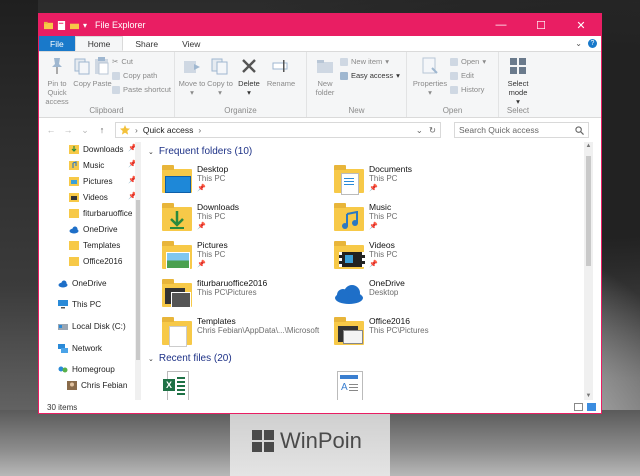 This screenshot has width=640, height=476. Describe the element at coordinates (415, 258) in the screenshot. I see `folder-tile-videos: Videos This PC 📌` at that location.